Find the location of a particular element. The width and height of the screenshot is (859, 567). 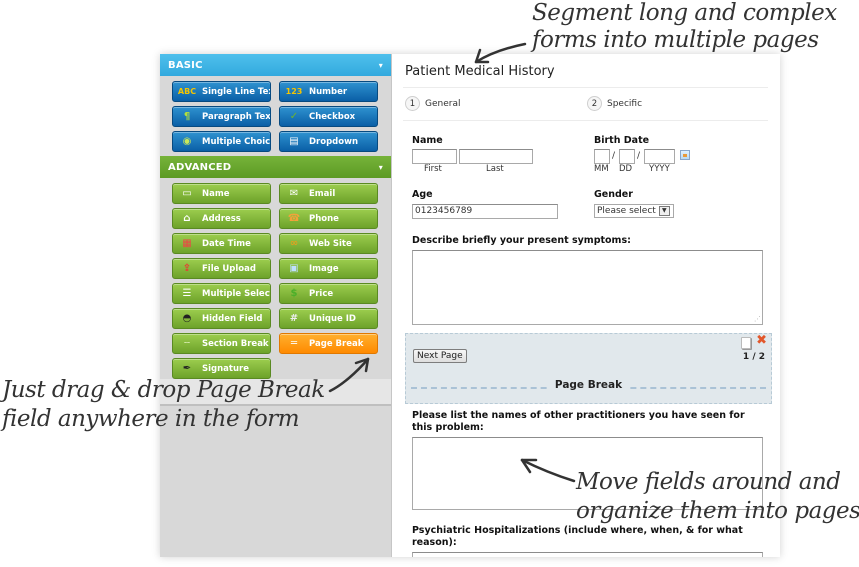

first-sublabel: First is located at coordinates (433, 169).